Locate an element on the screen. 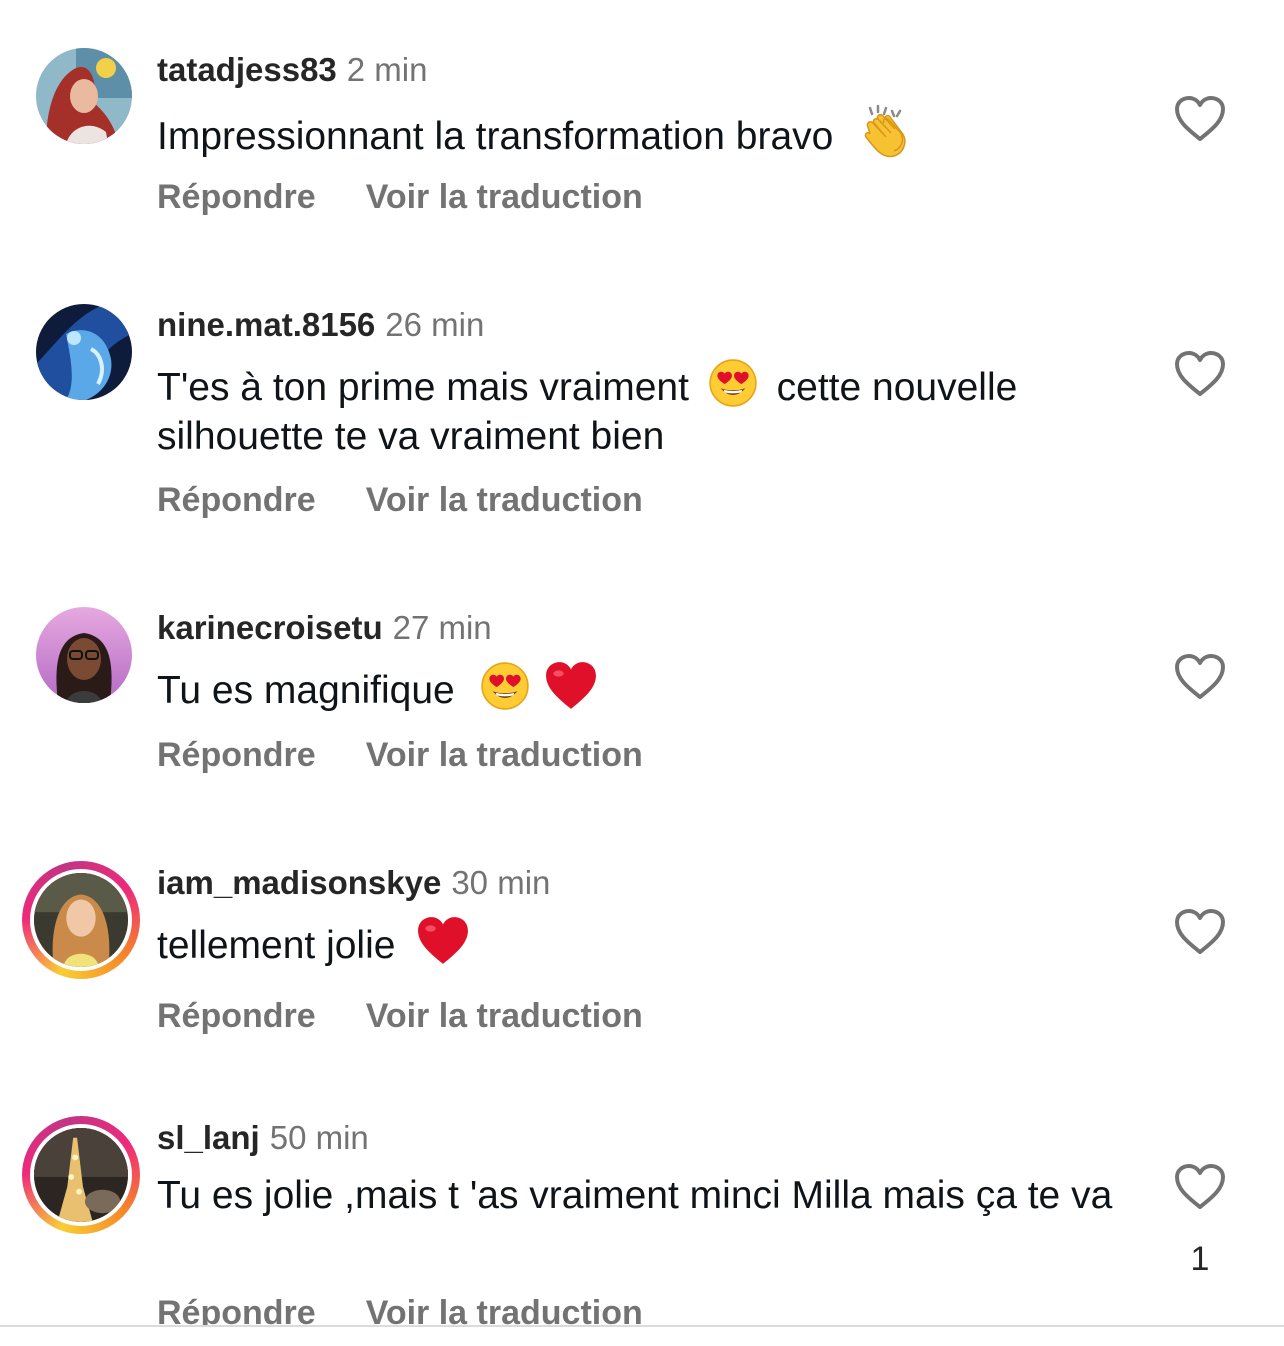 The height and width of the screenshot is (1346, 1284). clapping-hands-icon is located at coordinates (884, 131).